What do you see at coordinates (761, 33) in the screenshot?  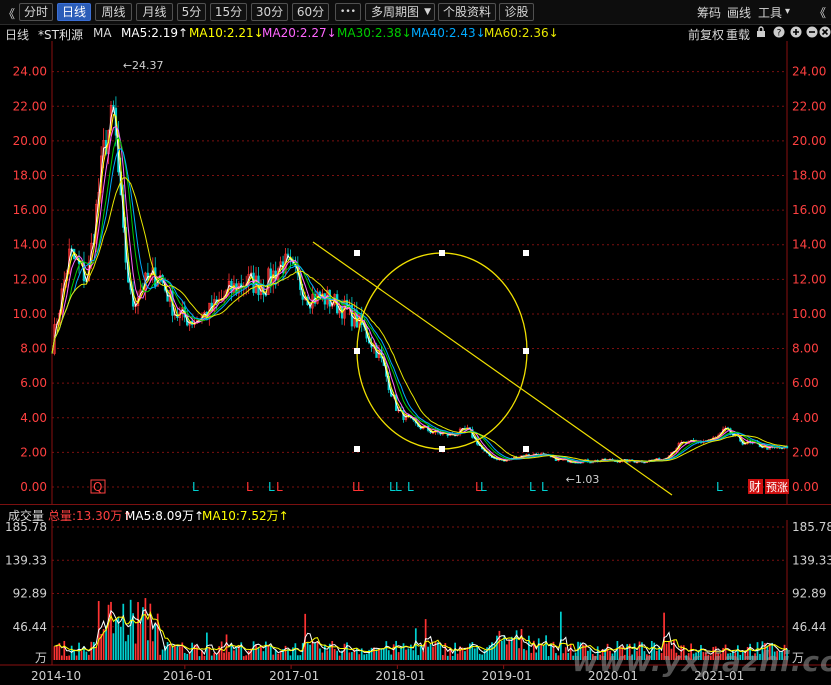 I see `lock-icon` at bounding box center [761, 33].